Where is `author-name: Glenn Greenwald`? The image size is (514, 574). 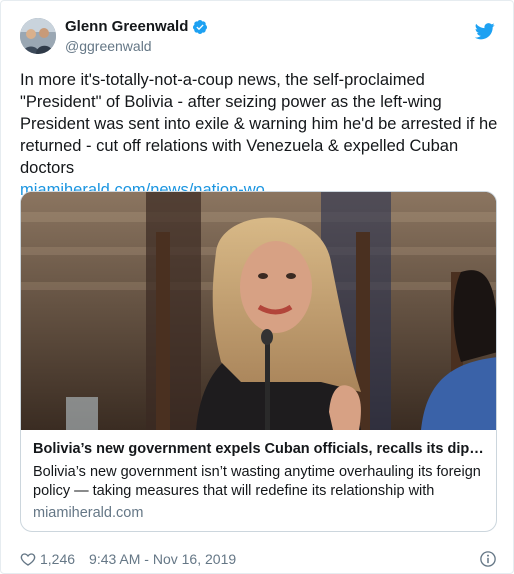 author-name: Glenn Greenwald is located at coordinates (136, 26).